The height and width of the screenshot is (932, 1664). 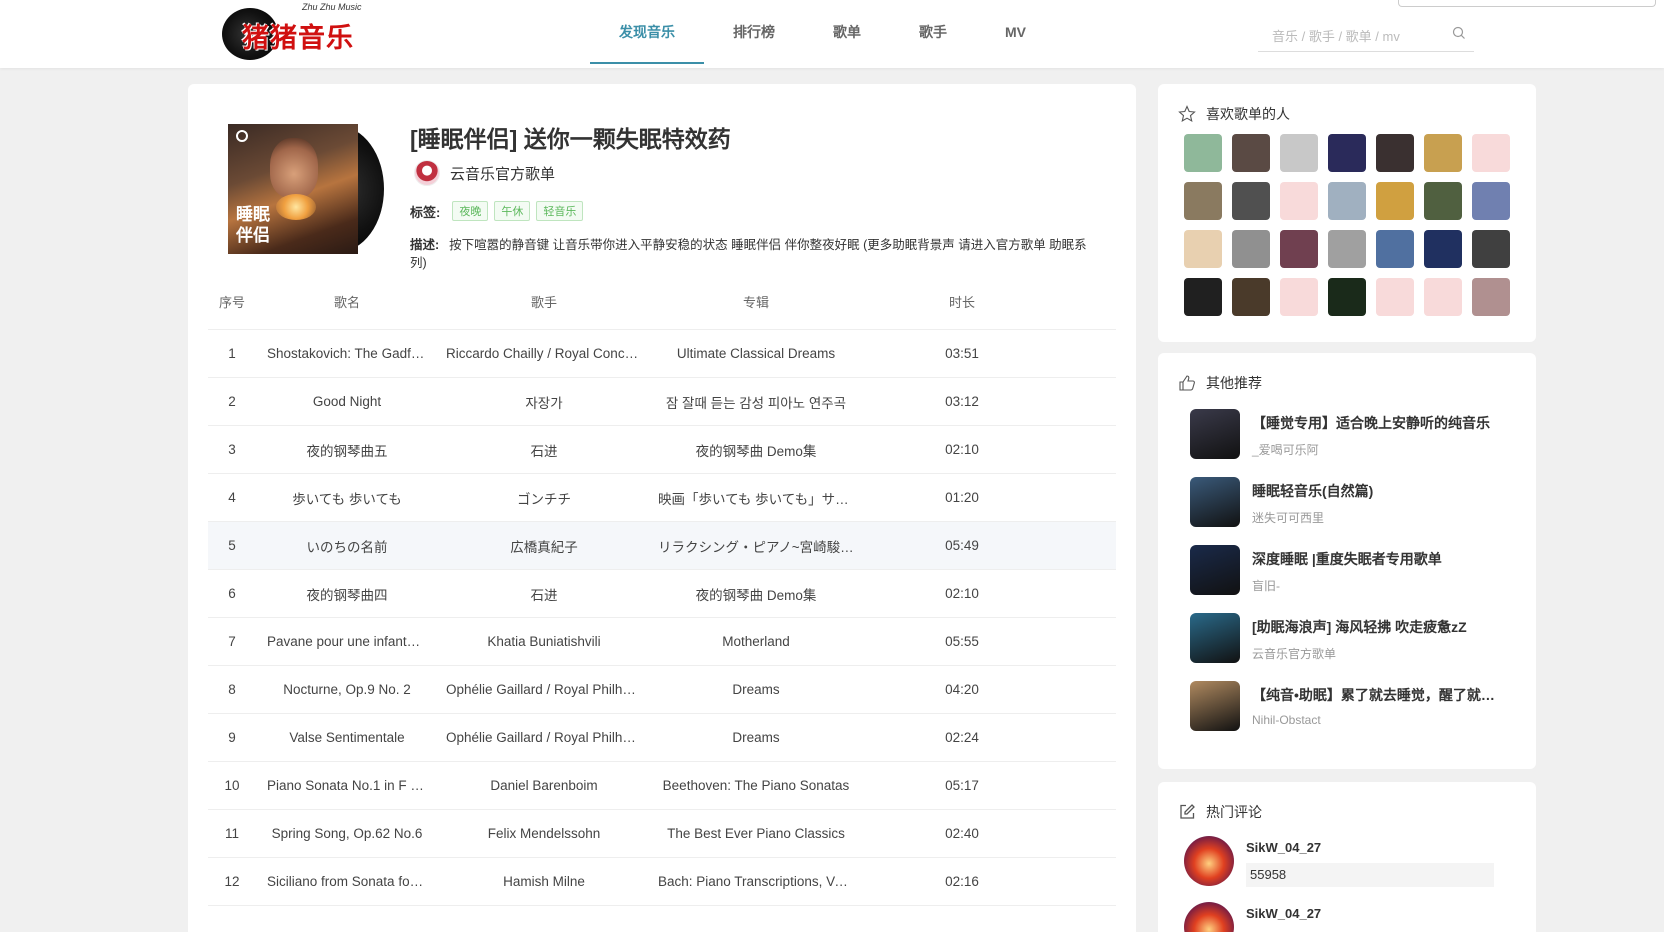 What do you see at coordinates (1374, 695) in the screenshot?
I see `recommend-title: 【纯音•助眠】累了就去睡觉，醒了就去音乐` at bounding box center [1374, 695].